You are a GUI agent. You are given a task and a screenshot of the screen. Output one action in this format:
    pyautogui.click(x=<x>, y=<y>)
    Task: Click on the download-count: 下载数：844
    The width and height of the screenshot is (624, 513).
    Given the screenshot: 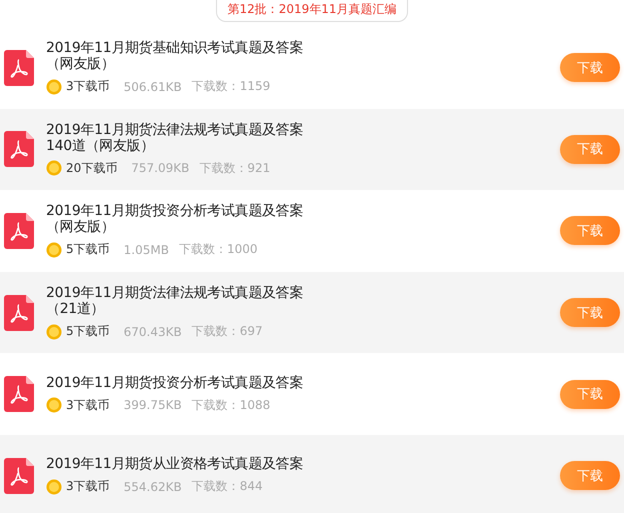 What is the action you would take?
    pyautogui.click(x=227, y=487)
    